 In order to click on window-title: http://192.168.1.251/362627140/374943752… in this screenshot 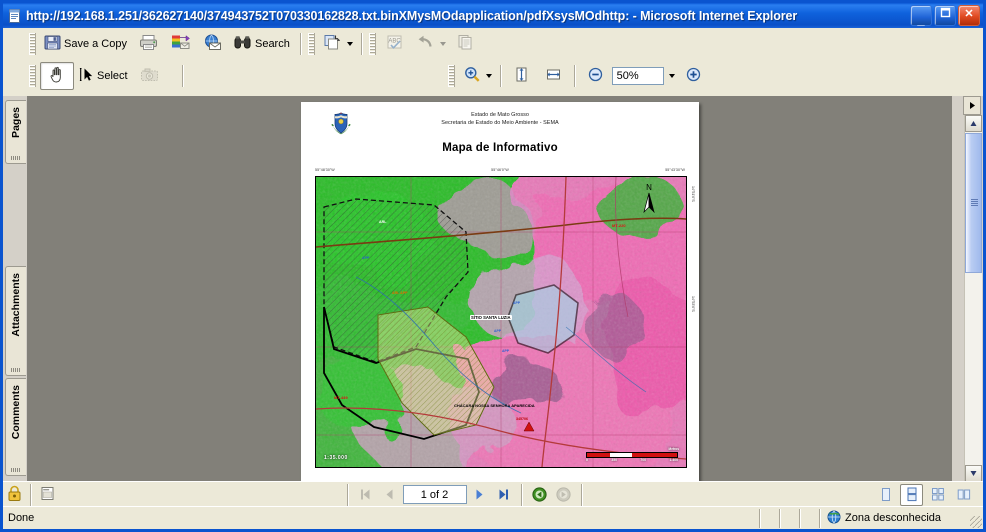, I will do `click(412, 15)`.